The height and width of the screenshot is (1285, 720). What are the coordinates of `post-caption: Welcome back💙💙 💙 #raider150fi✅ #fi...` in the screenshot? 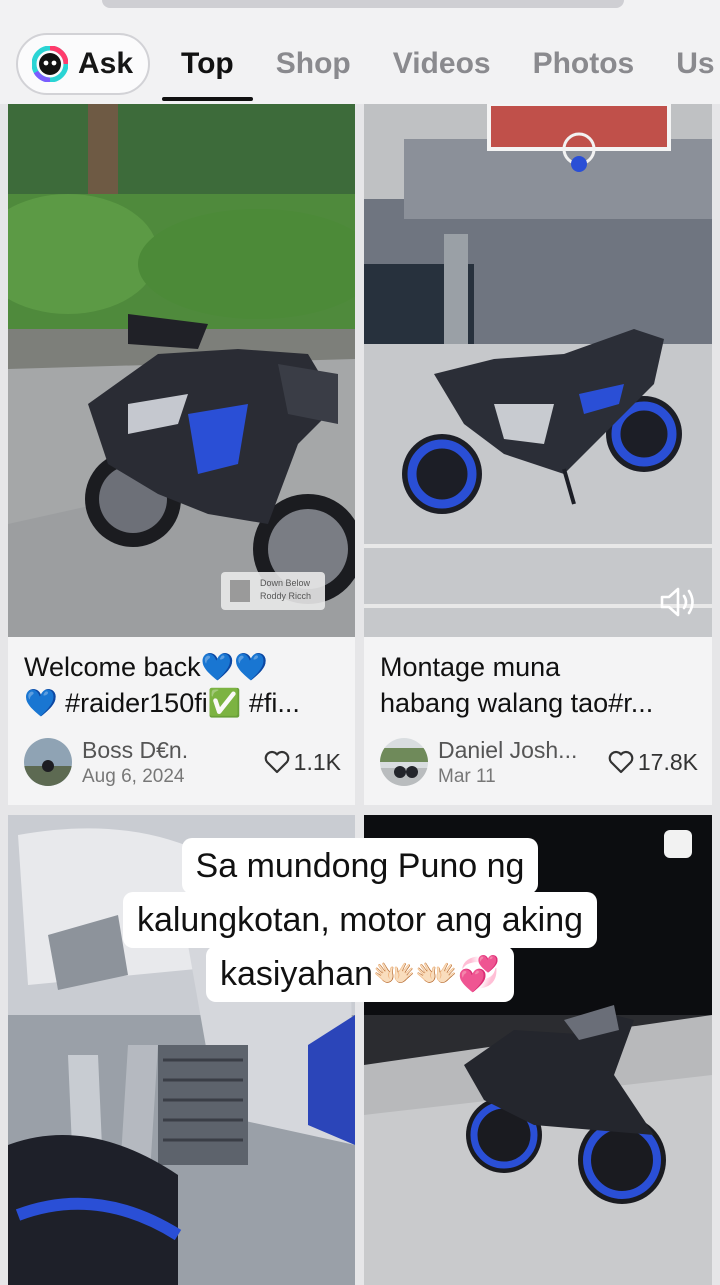 It's located at (182, 685).